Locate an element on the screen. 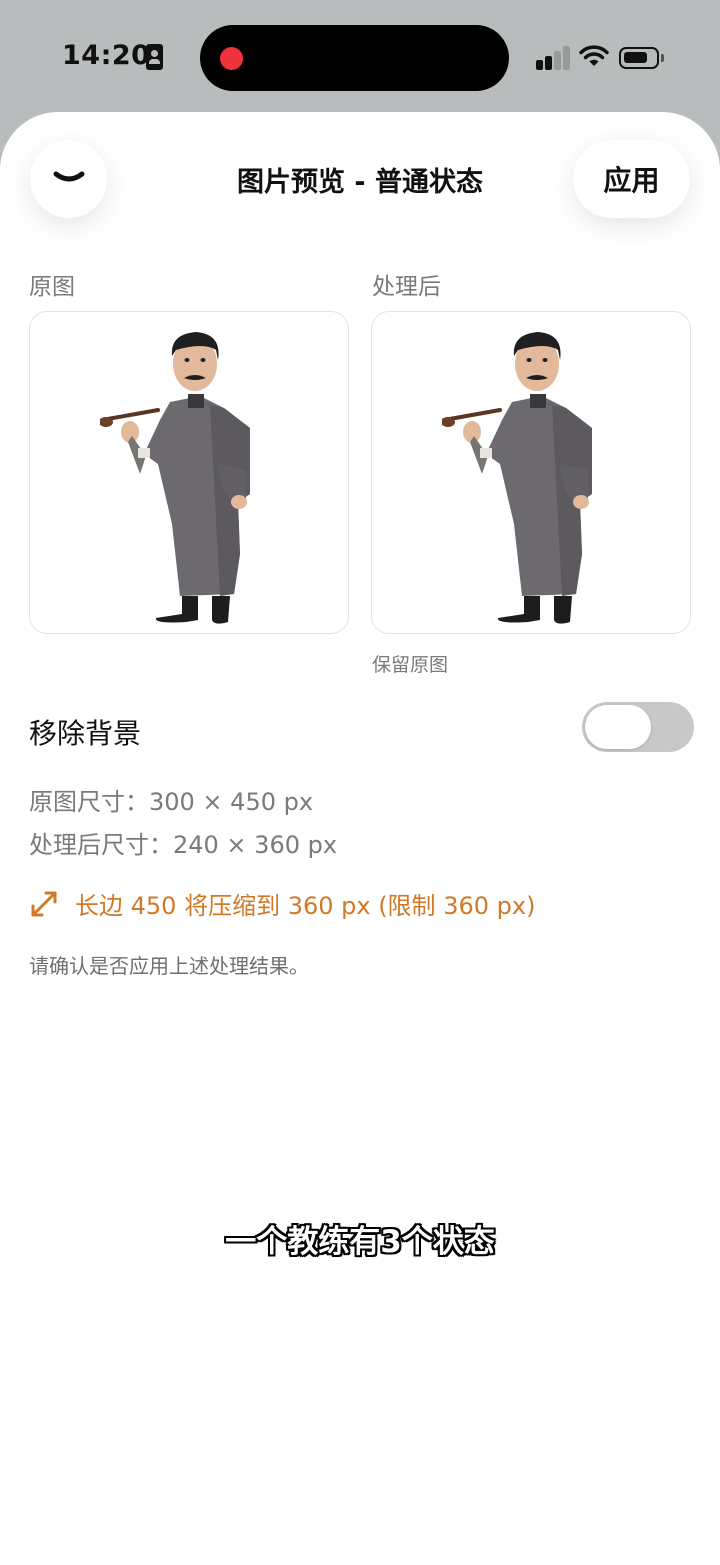 The width and height of the screenshot is (720, 1565). processed-caption: 保留原图 is located at coordinates (410, 665).